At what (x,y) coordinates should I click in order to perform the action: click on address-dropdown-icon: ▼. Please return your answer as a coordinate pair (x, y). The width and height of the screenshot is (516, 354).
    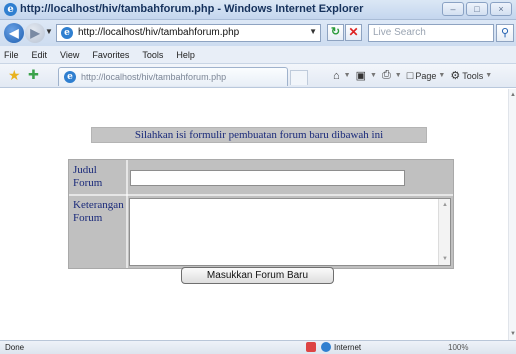
    Looking at the image, I should click on (313, 31).